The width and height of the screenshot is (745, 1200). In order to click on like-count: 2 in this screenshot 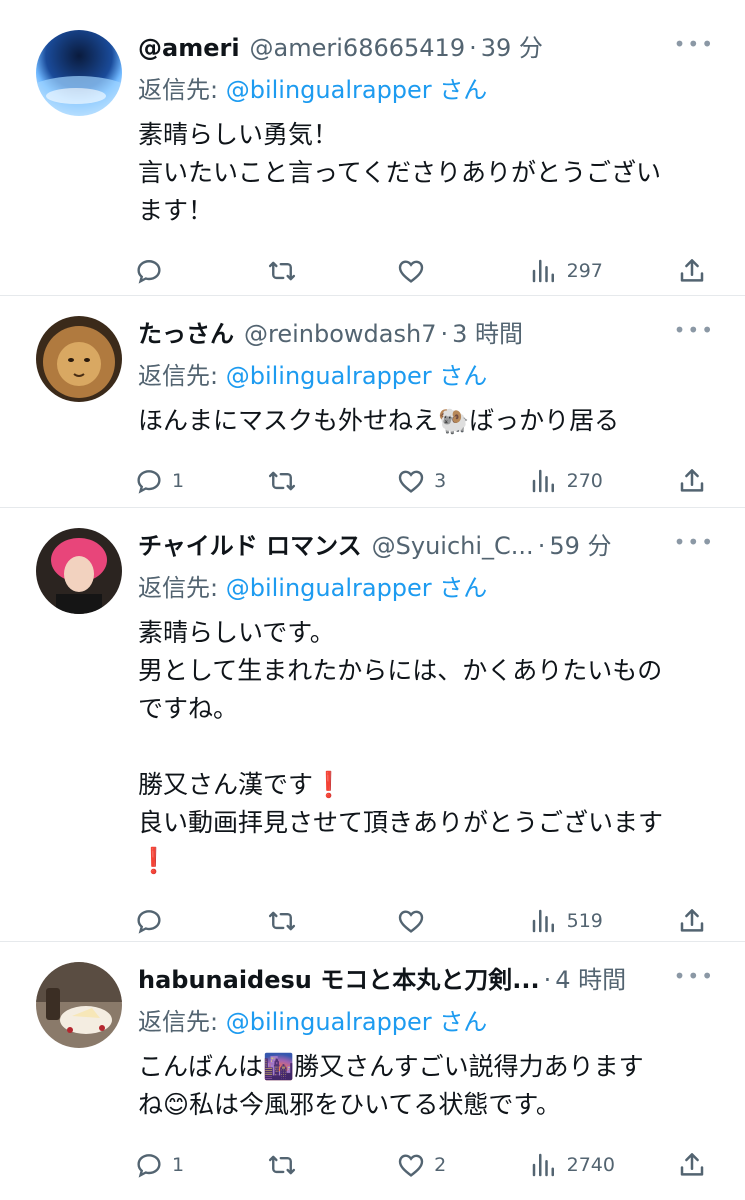, I will do `click(440, 1165)`.